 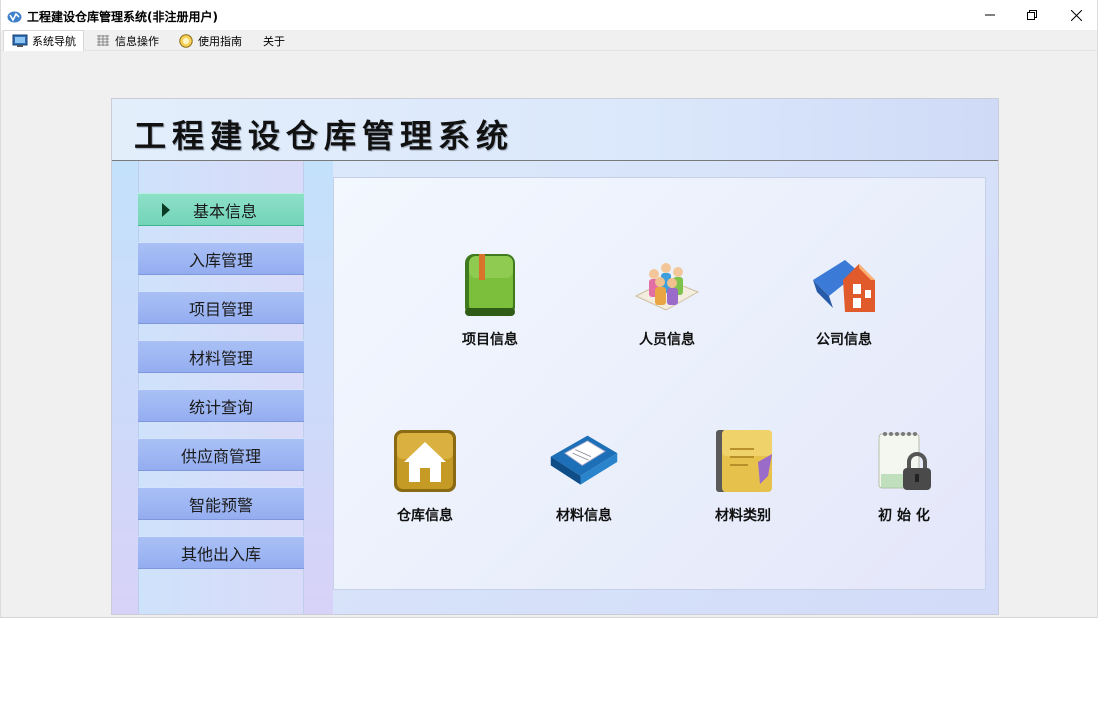 I want to click on tile-label: 公司信息, so click(x=844, y=340).